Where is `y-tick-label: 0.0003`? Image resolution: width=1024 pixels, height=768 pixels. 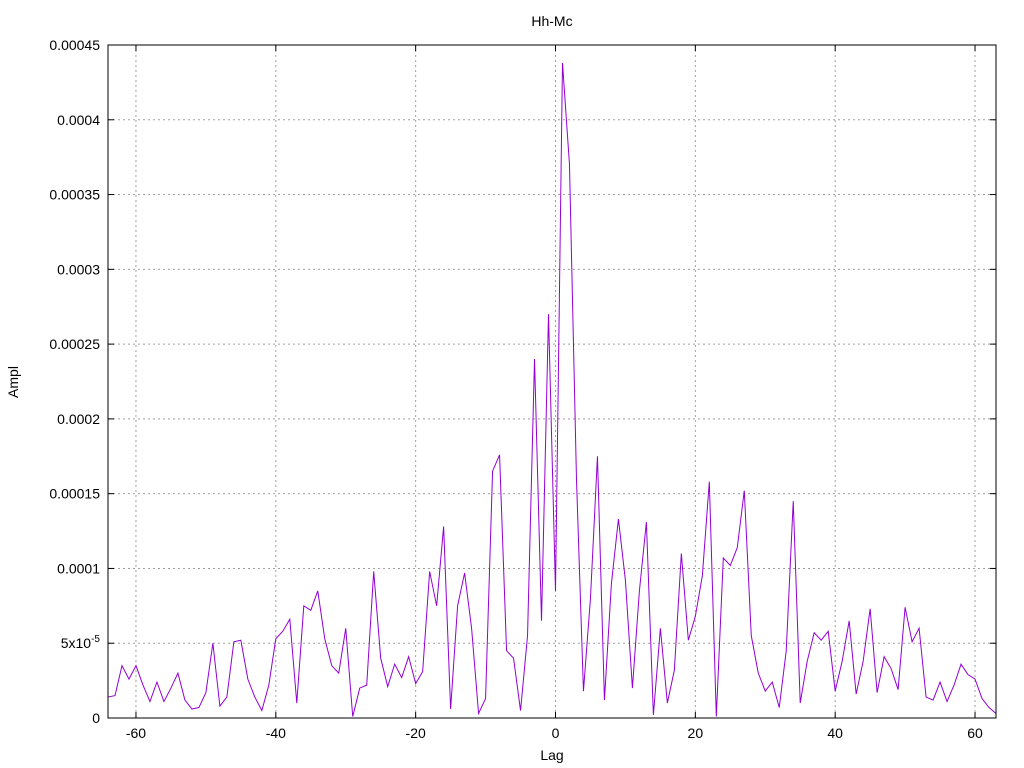
y-tick-label: 0.0003 is located at coordinates (78, 269).